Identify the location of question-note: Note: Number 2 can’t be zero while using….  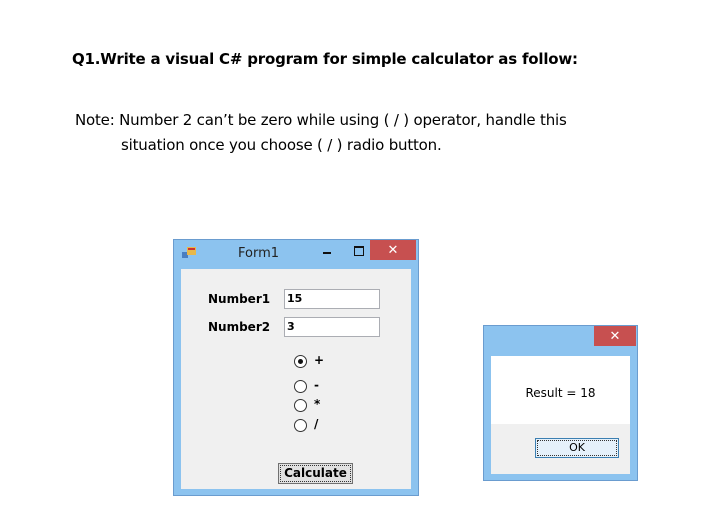
(321, 133).